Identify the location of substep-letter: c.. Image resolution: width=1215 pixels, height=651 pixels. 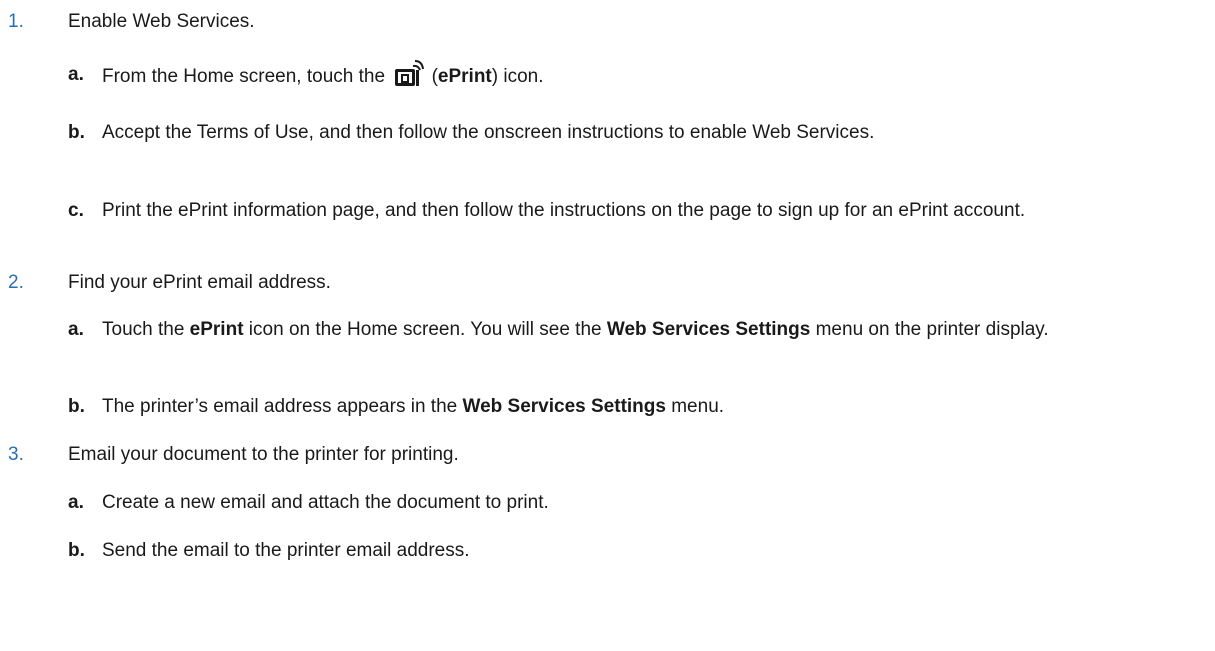
(76, 210).